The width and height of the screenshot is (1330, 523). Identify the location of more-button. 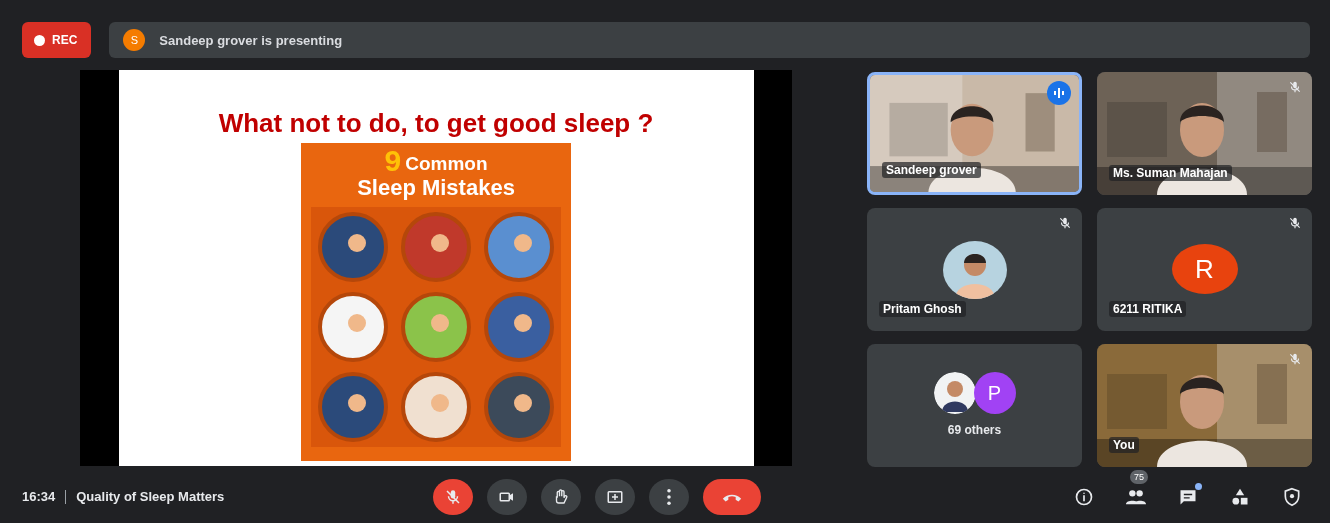
(669, 496).